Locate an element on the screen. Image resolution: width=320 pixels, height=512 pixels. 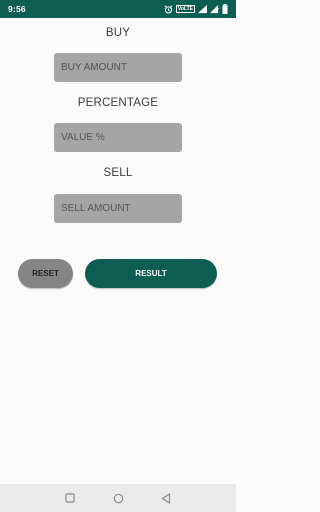
volte-icon: VoLTE is located at coordinates (185, 9).